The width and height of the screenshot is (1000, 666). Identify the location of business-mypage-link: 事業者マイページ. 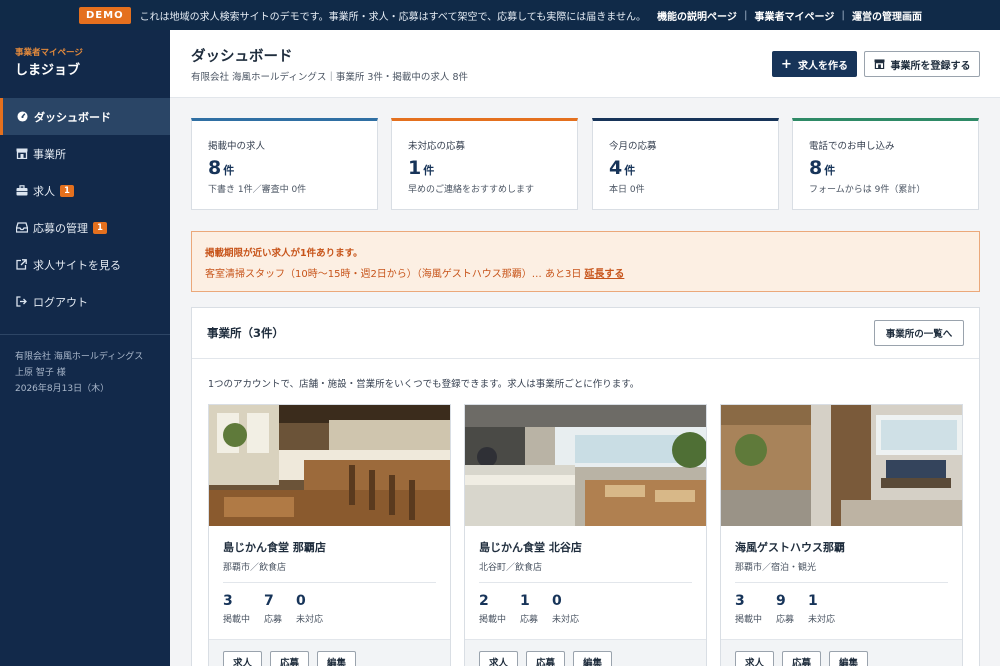
(795, 15).